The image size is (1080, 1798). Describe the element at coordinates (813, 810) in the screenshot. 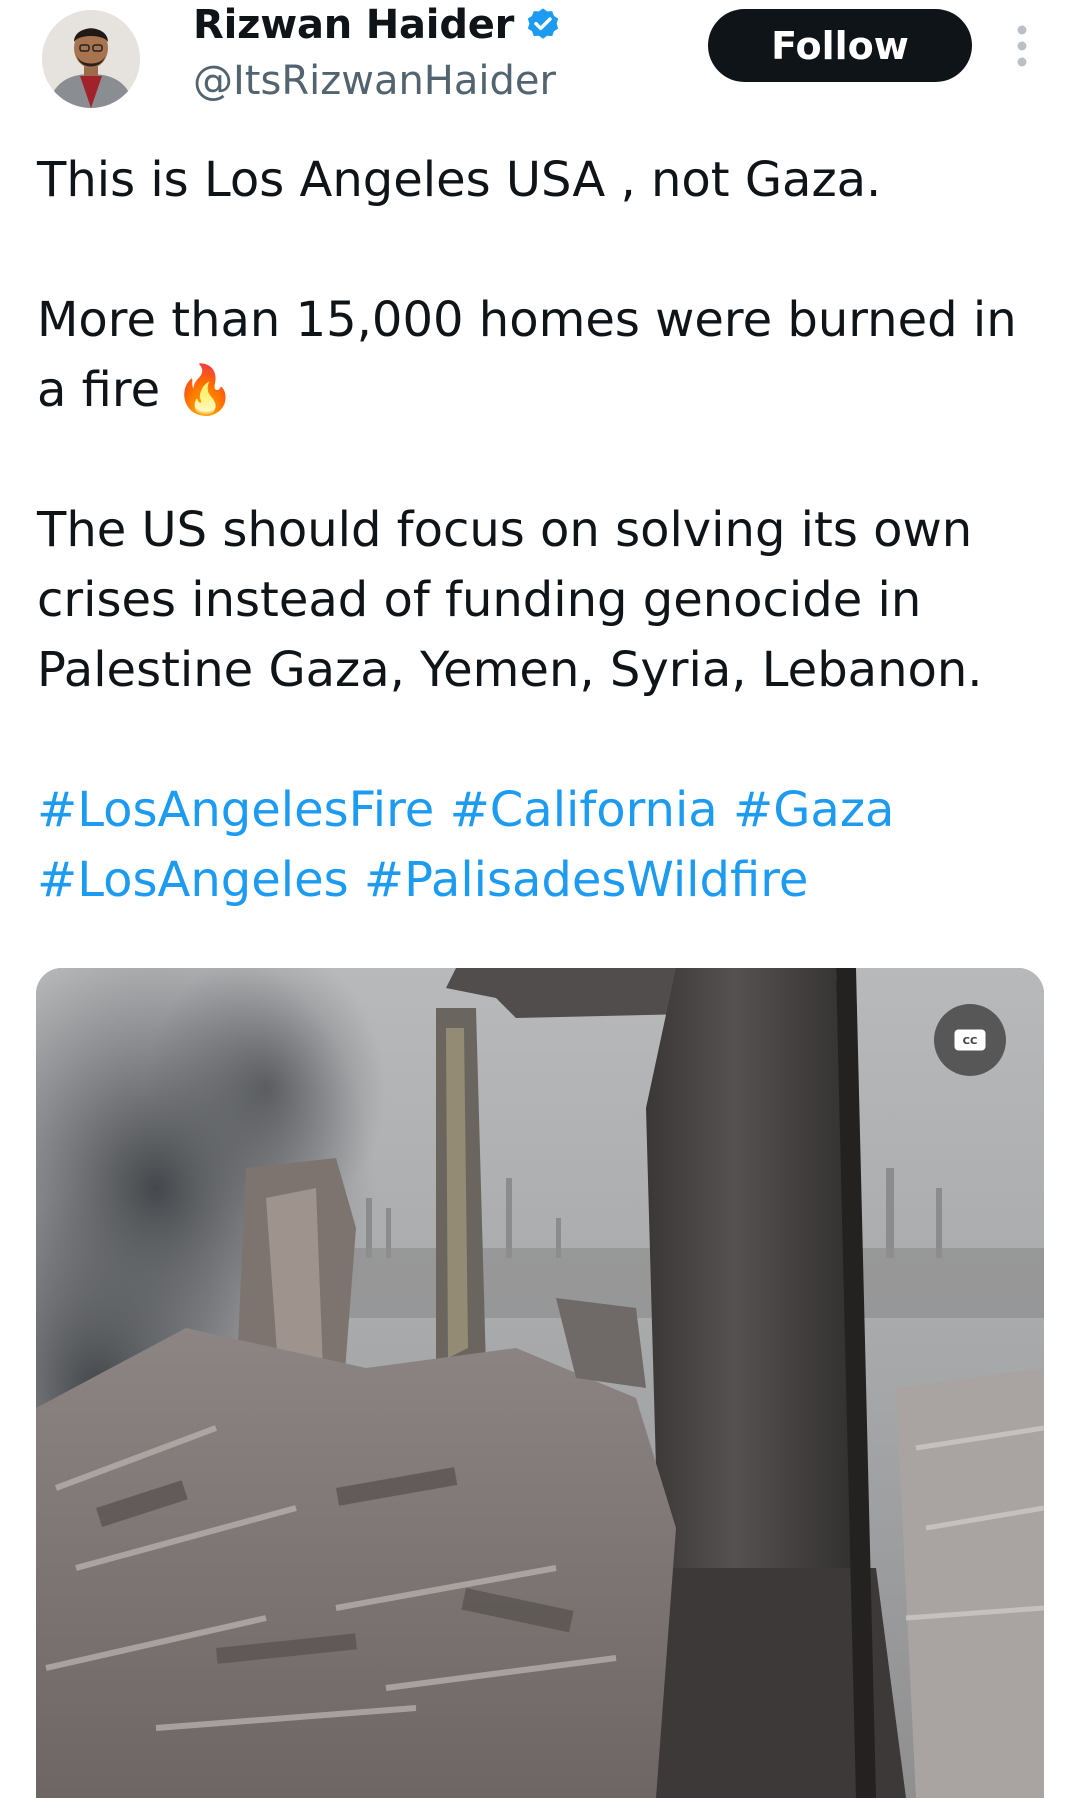

I see `hashtag-link: #Gaza` at that location.